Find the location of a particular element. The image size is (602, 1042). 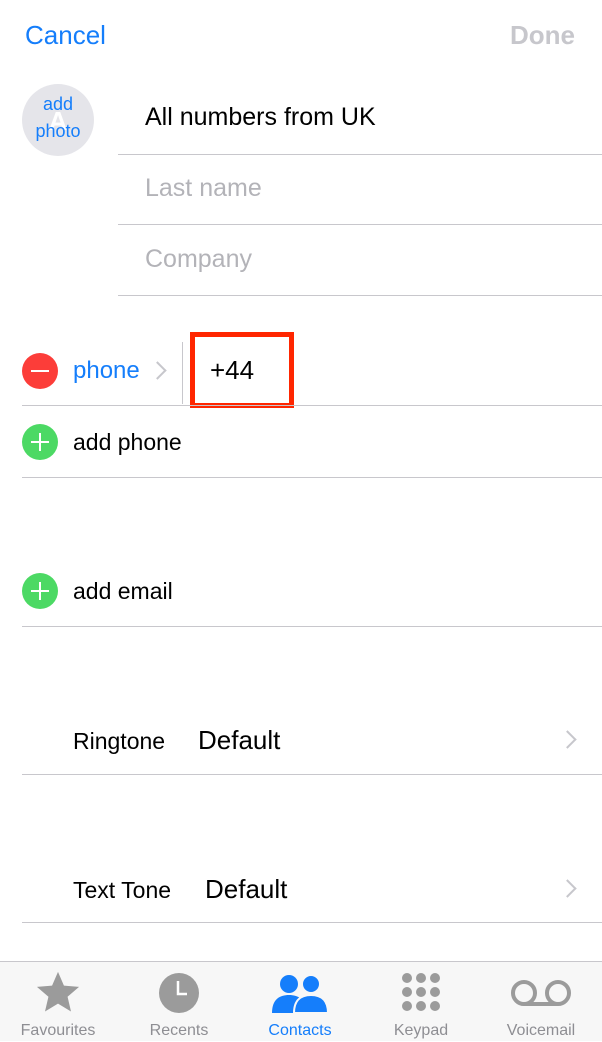

star-icon is located at coordinates (58, 991).